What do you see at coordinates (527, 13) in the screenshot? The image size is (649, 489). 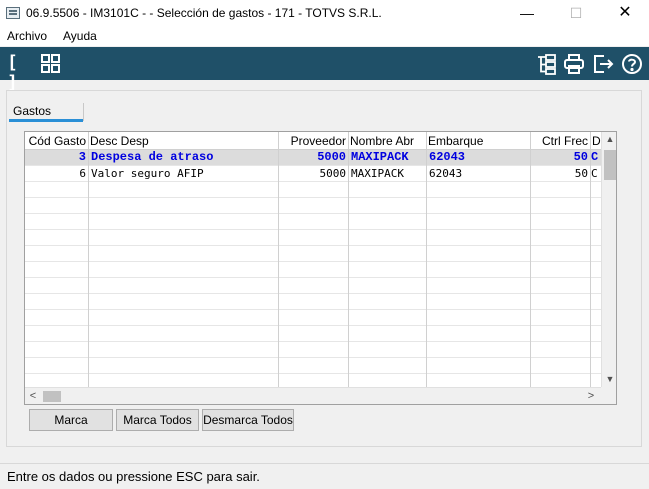 I see `minimize-button: —` at bounding box center [527, 13].